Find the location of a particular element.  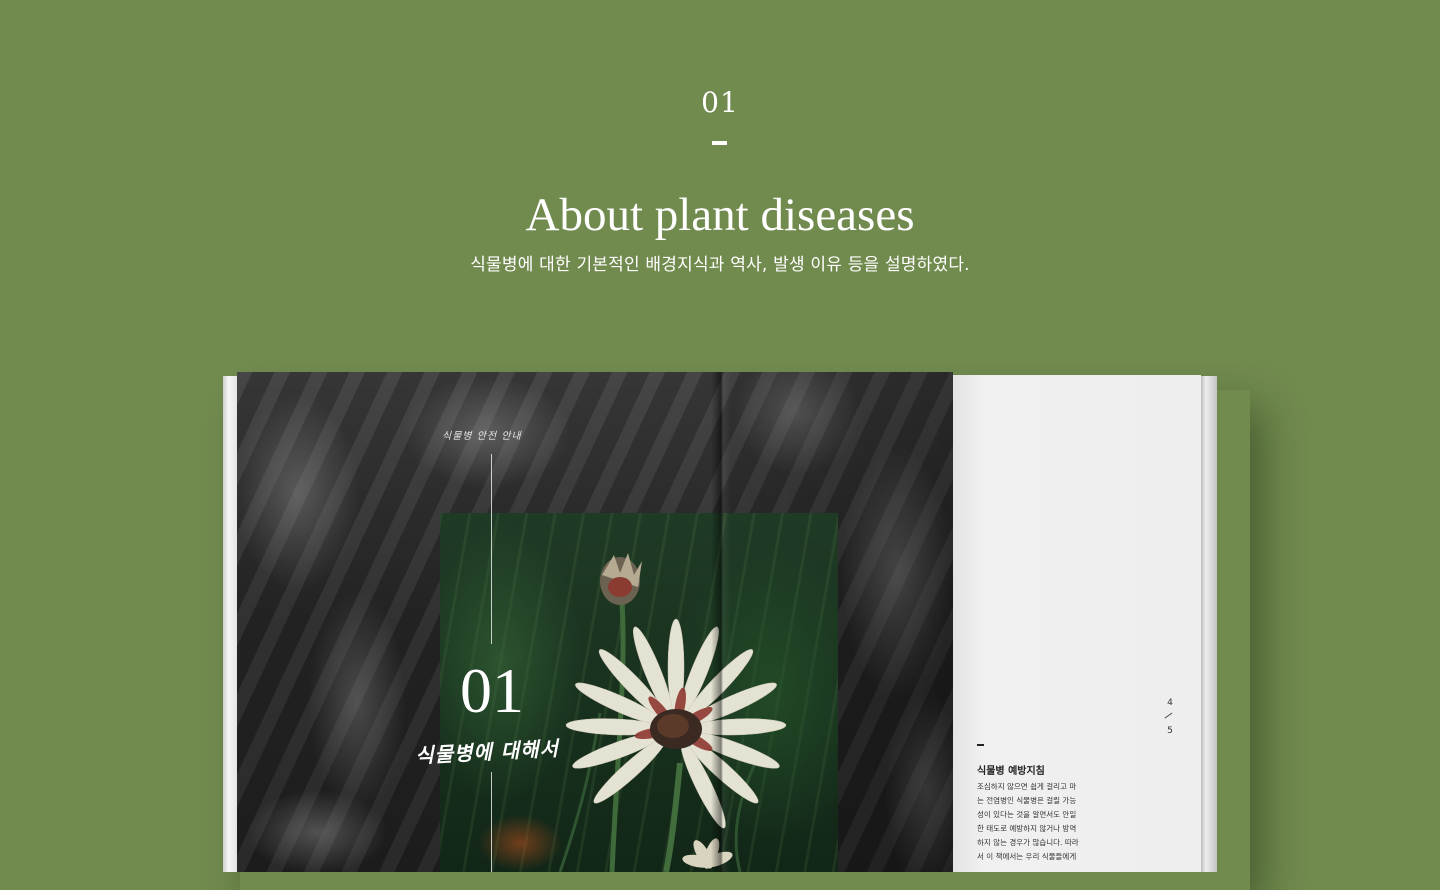

section-subtitle: 식물병에 대한 기본적인 배경지식과 역사, 발생 이유 등을 설명하였다. is located at coordinates (720, 265).